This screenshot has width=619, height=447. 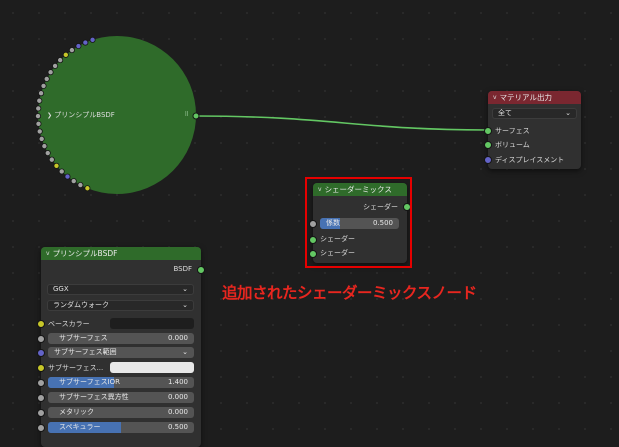 What do you see at coordinates (532, 130) in the screenshot?
I see `material-output-node: v マテリアル出力 全て ⌄ サーフェス ボリューム ディスプレイスメント` at bounding box center [532, 130].